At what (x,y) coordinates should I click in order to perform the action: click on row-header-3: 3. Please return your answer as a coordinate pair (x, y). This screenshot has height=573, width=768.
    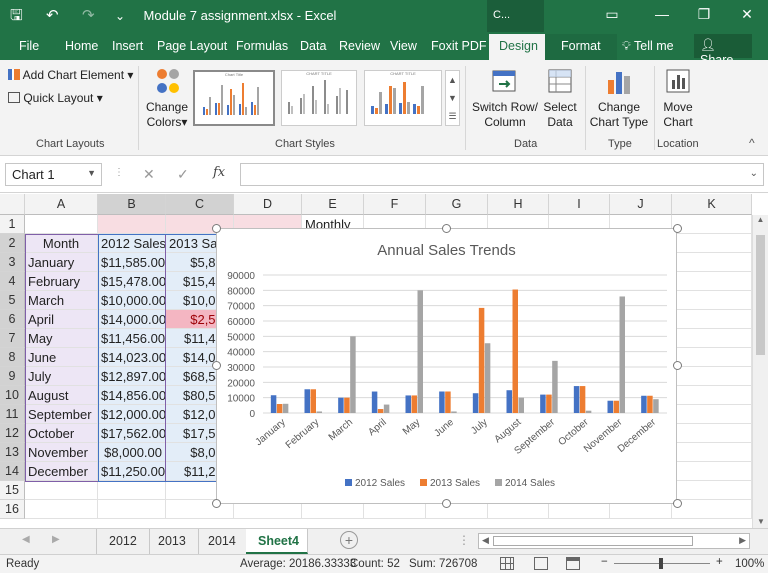
    Looking at the image, I should click on (12, 262).